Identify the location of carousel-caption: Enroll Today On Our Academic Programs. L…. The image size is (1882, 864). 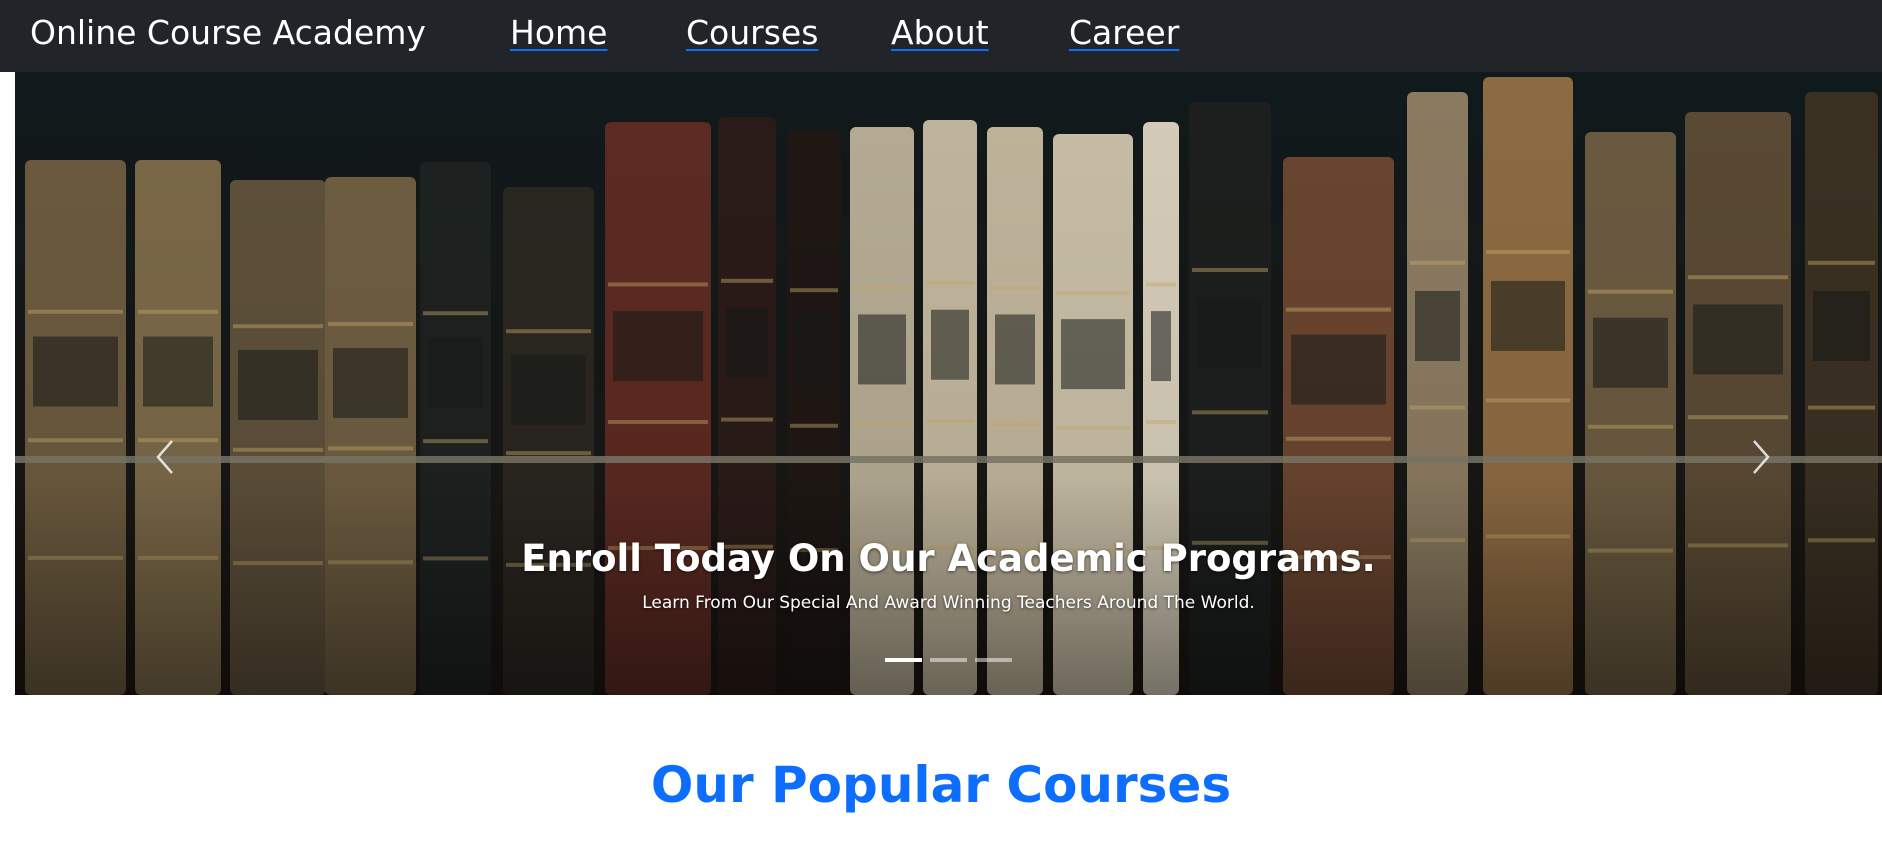
(948, 575).